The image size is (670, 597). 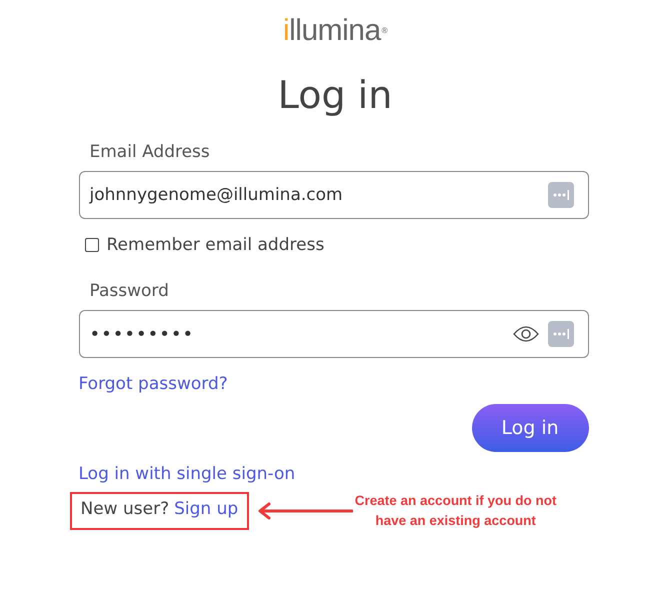 What do you see at coordinates (153, 384) in the screenshot?
I see `forgot-password-link: Forgot password?` at bounding box center [153, 384].